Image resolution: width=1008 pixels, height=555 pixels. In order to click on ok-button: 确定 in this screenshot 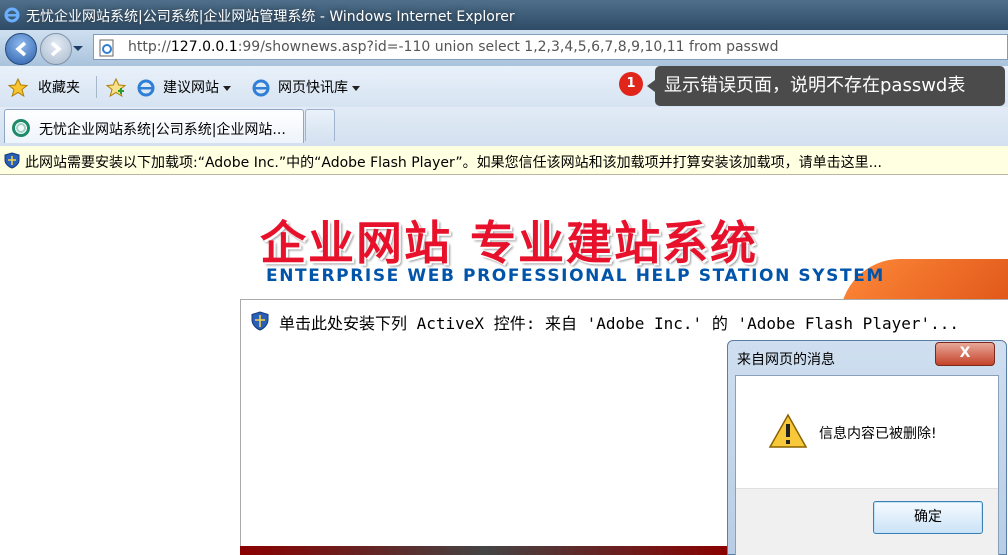, I will do `click(928, 517)`.